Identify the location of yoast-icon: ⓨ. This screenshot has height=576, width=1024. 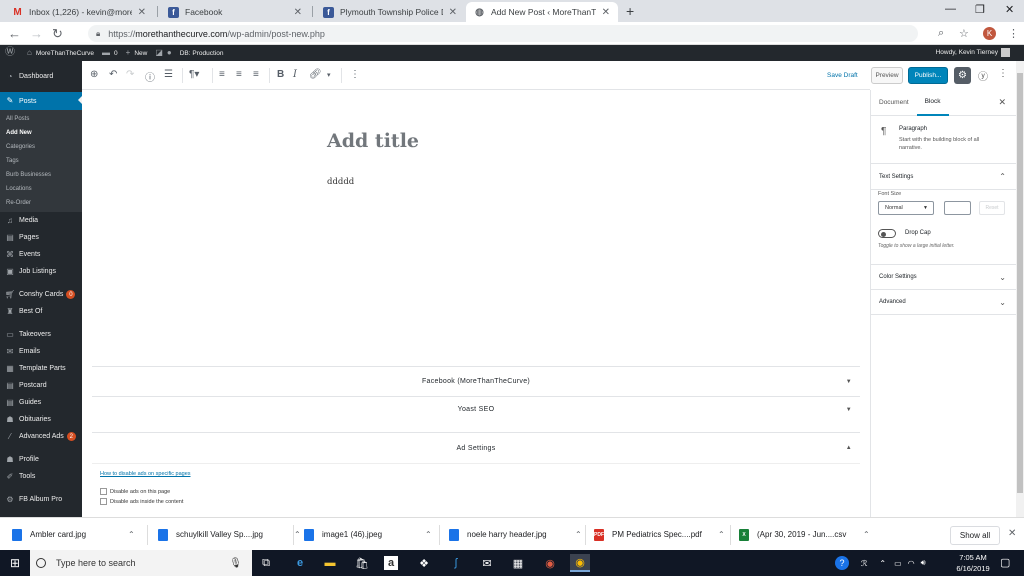
(983, 75).